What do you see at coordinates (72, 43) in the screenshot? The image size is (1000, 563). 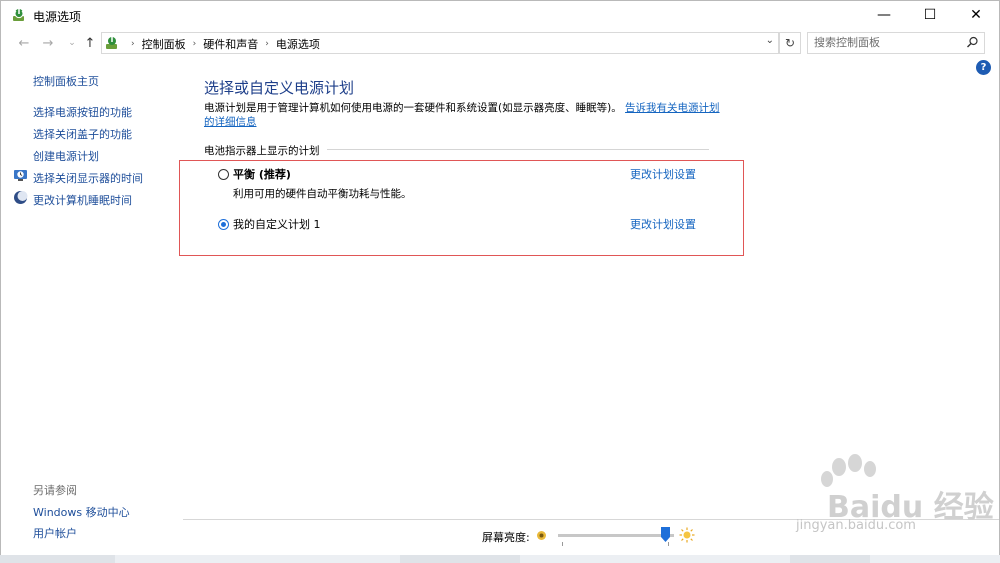 I see `recent-locations-icon: ⌄` at bounding box center [72, 43].